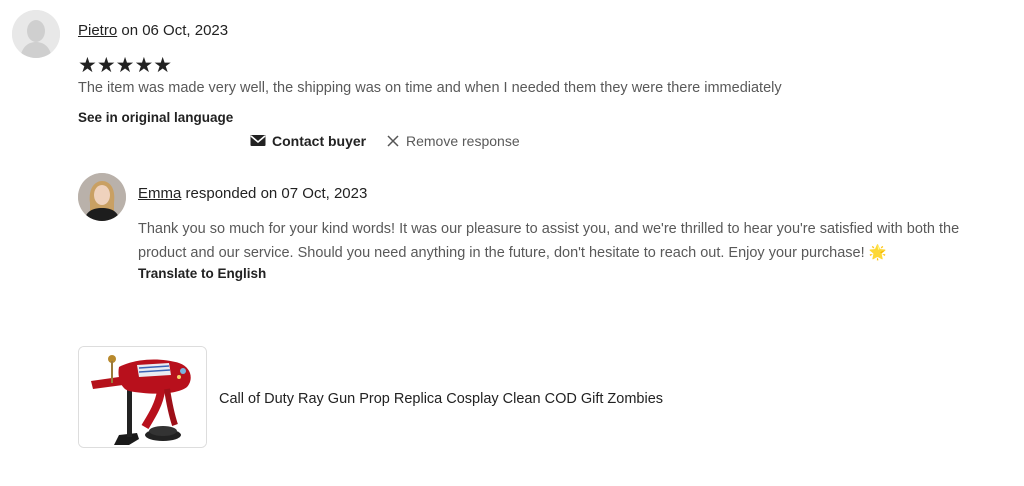 This screenshot has width=1024, height=486. What do you see at coordinates (155, 117) in the screenshot?
I see `see-original-language-link: See in original language` at bounding box center [155, 117].